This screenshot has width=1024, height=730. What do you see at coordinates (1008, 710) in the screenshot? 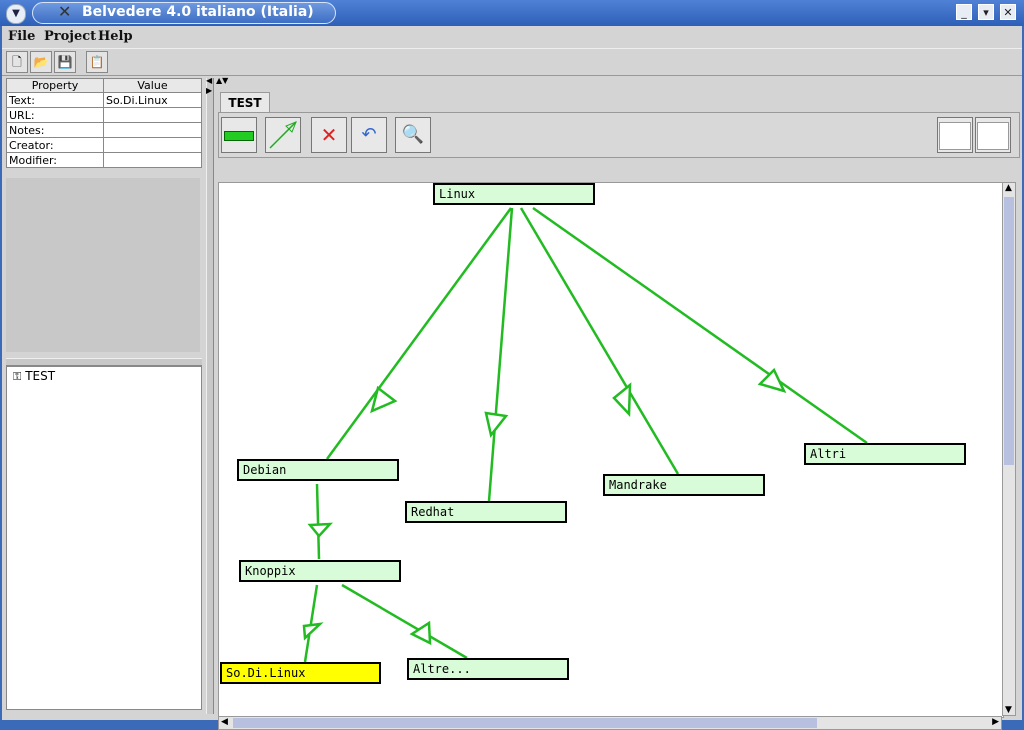
I see `scroll-down-icon: ▼` at bounding box center [1008, 710].